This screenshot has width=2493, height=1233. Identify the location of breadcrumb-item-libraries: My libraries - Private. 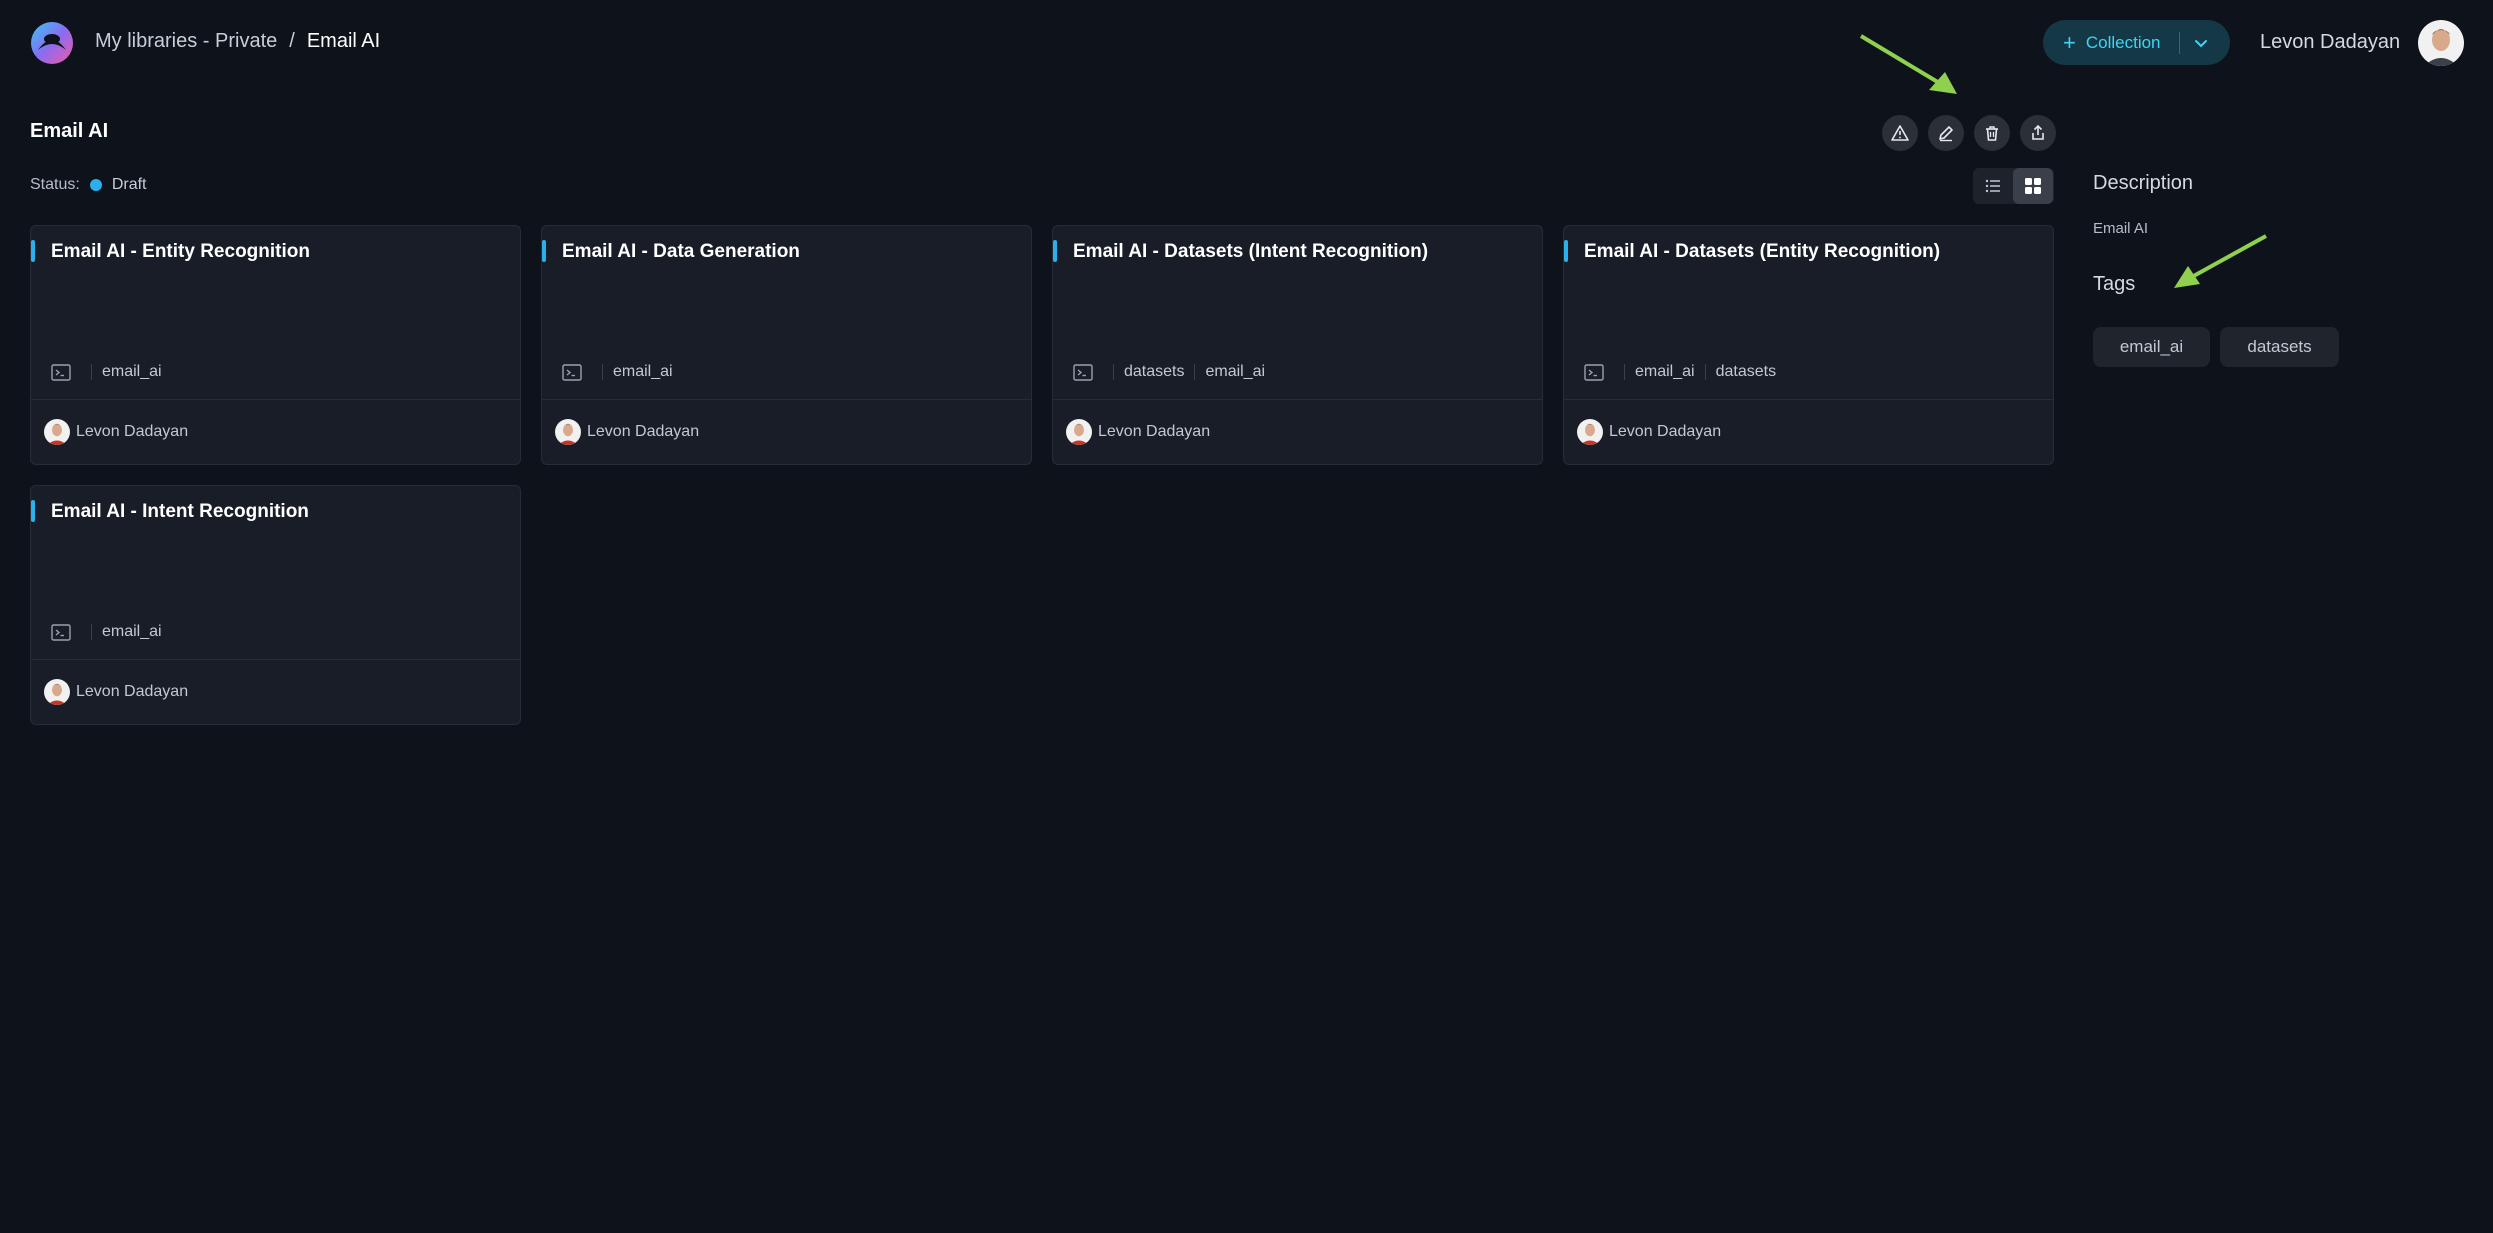
(186, 41).